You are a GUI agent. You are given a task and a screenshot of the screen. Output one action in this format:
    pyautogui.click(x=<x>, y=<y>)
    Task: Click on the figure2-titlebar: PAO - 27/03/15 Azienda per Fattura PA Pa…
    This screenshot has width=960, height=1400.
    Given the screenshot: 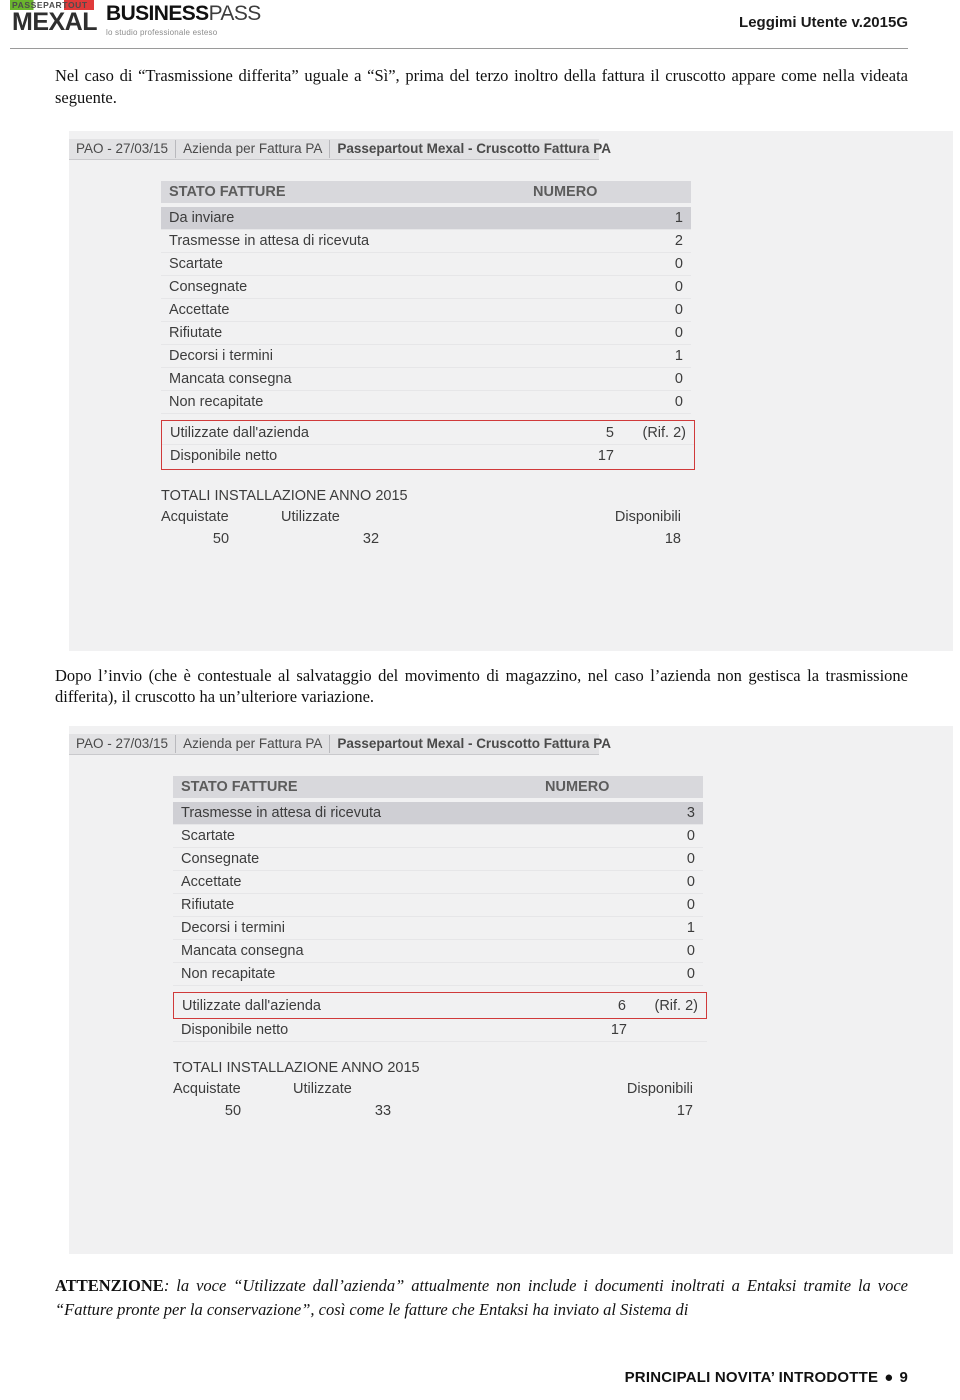 What is the action you would take?
    pyautogui.click(x=340, y=745)
    